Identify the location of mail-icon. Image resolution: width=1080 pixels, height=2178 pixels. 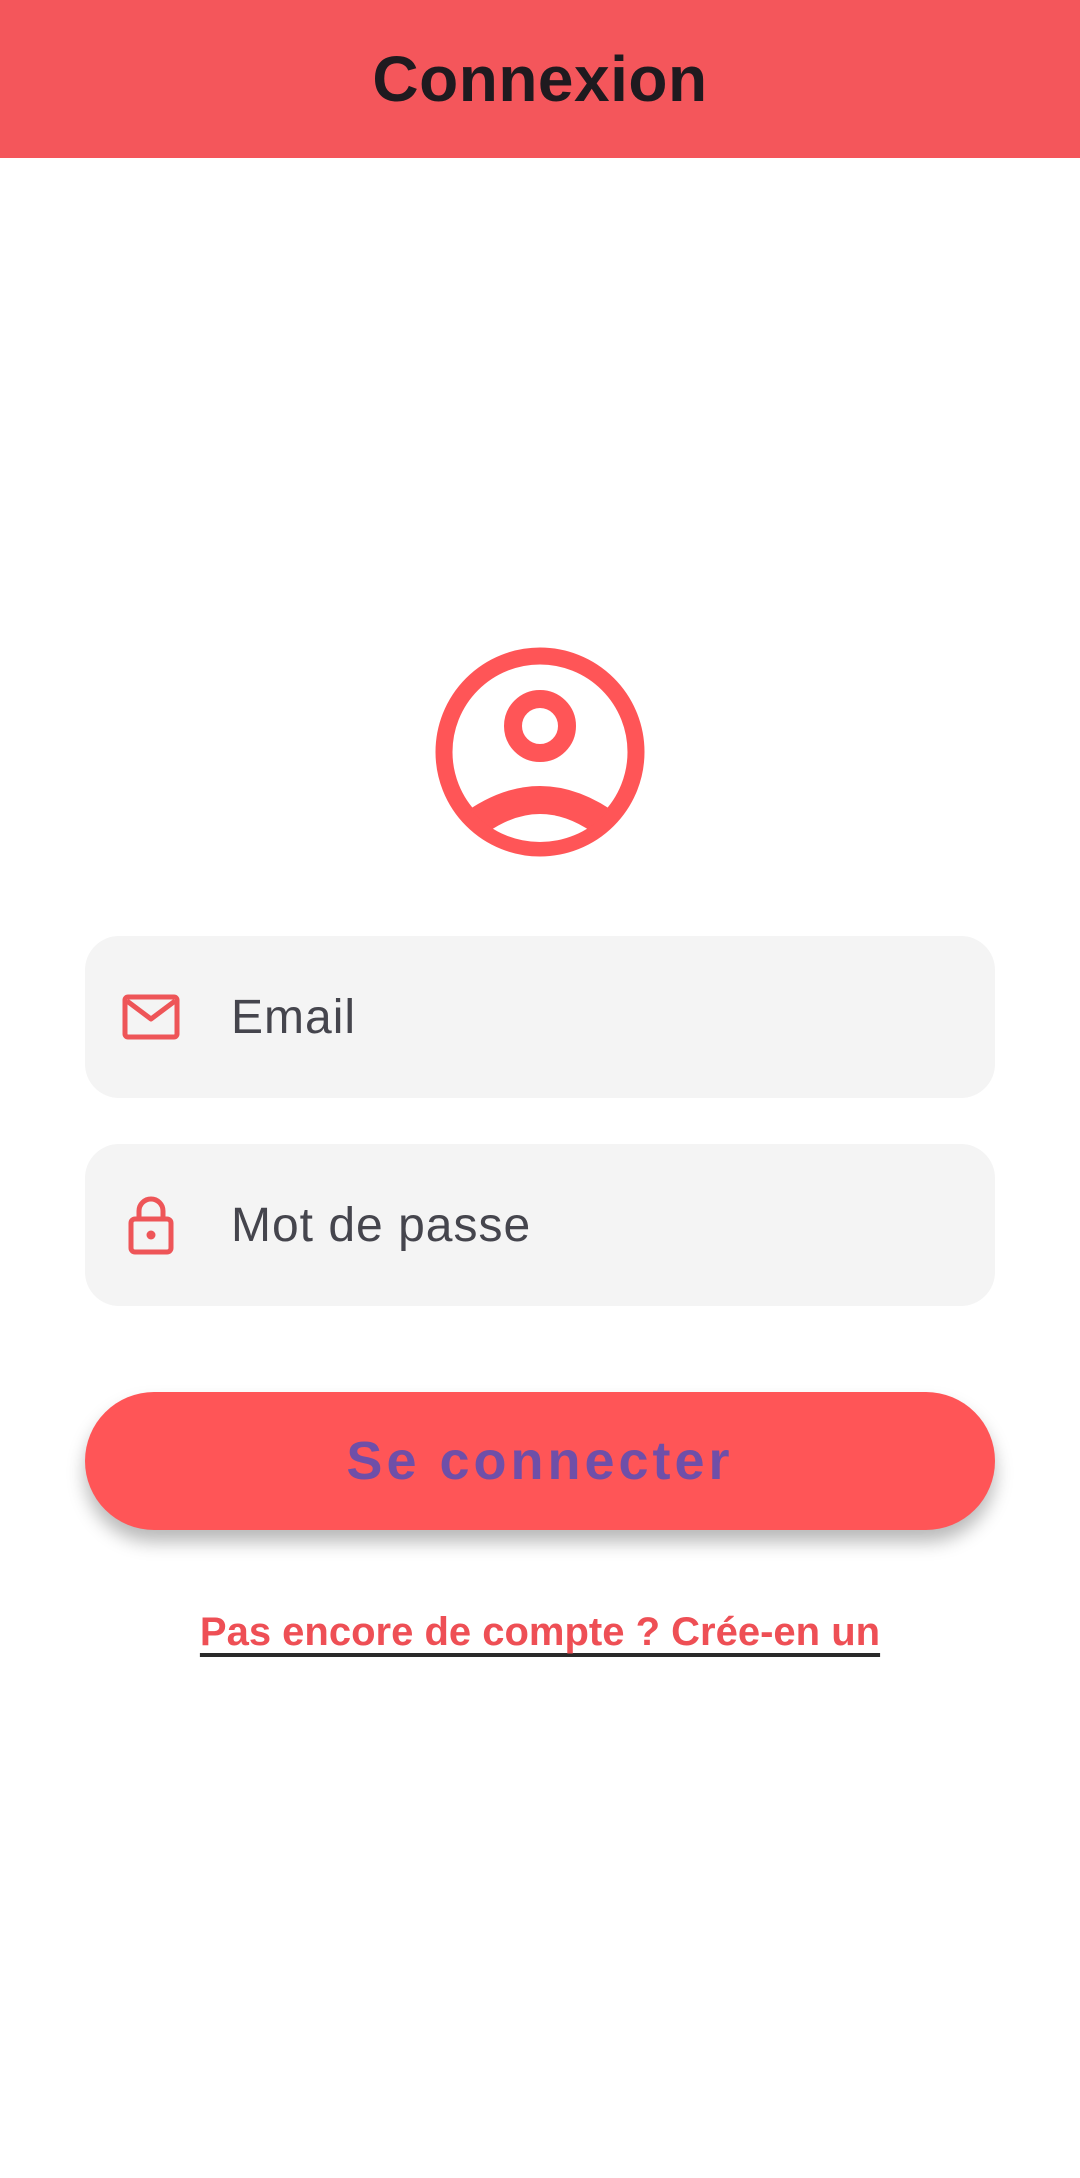
(151, 1017).